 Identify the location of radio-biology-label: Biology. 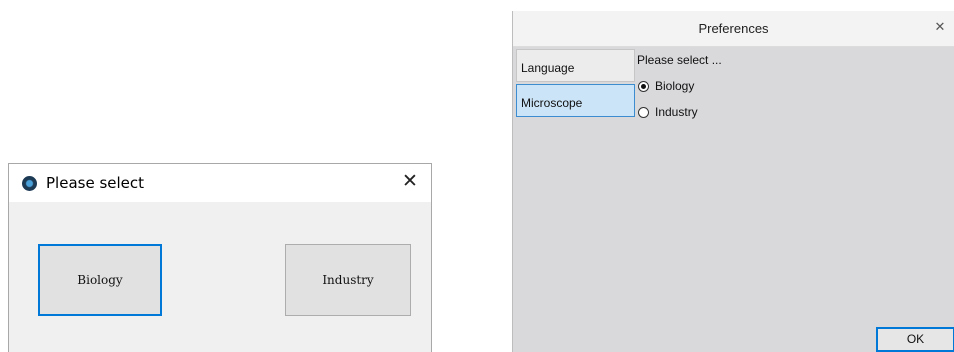
(675, 86).